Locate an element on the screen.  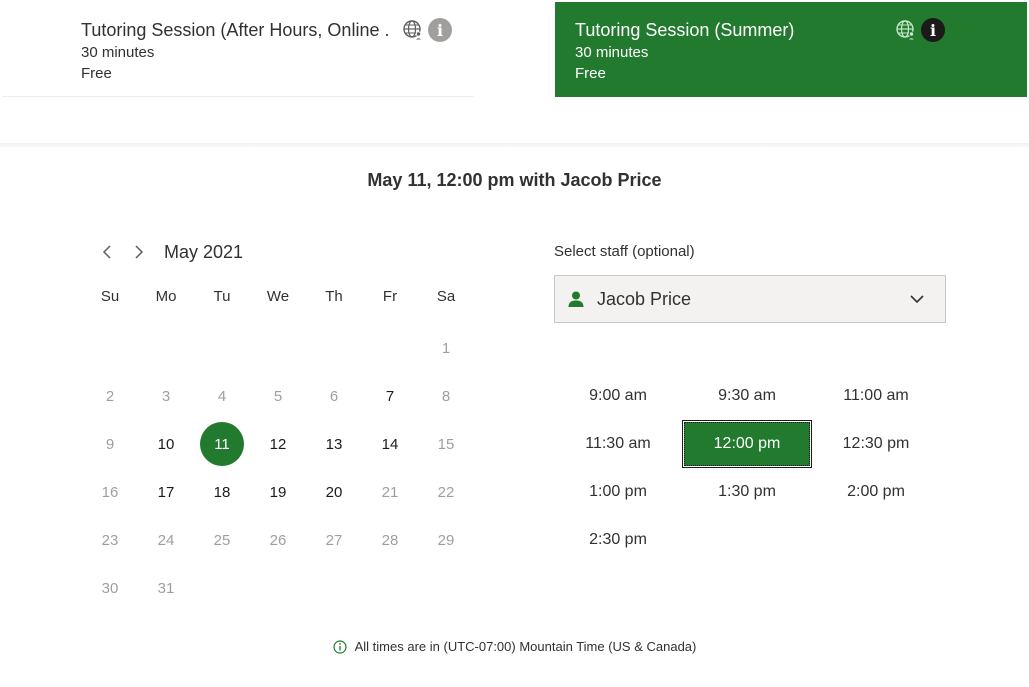
calendar-day-number: 28 is located at coordinates (390, 540).